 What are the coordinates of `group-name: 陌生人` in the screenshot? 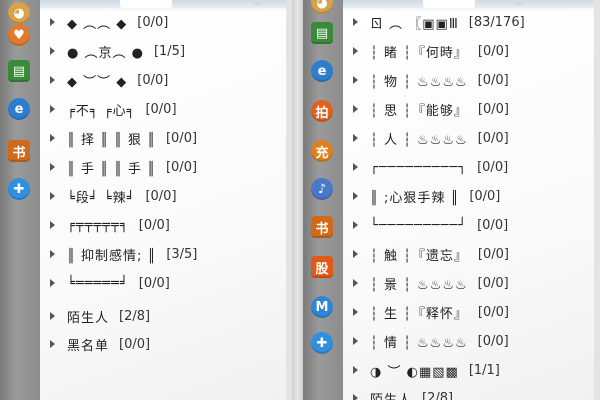 It's located at (88, 318).